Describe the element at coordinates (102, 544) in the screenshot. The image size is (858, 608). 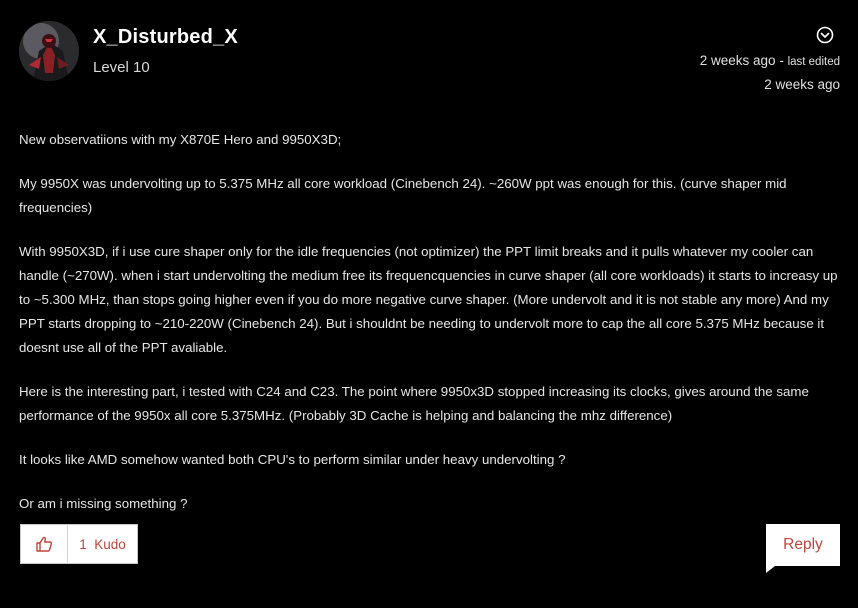
I see `kudo-count-link: 1 Kudo` at that location.